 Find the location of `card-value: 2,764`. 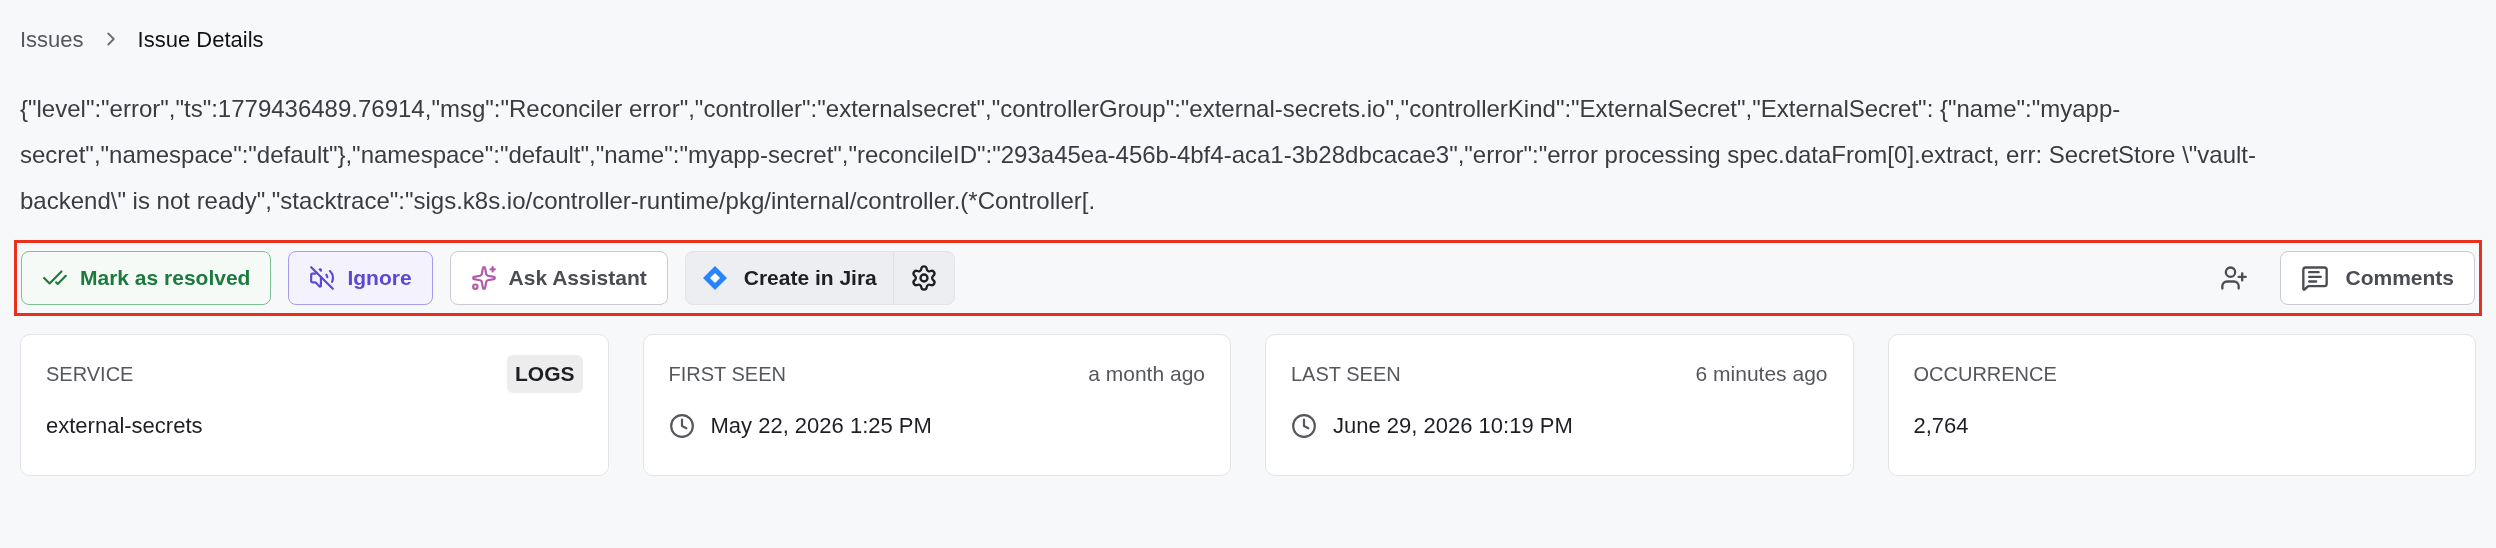

card-value: 2,764 is located at coordinates (1941, 426).